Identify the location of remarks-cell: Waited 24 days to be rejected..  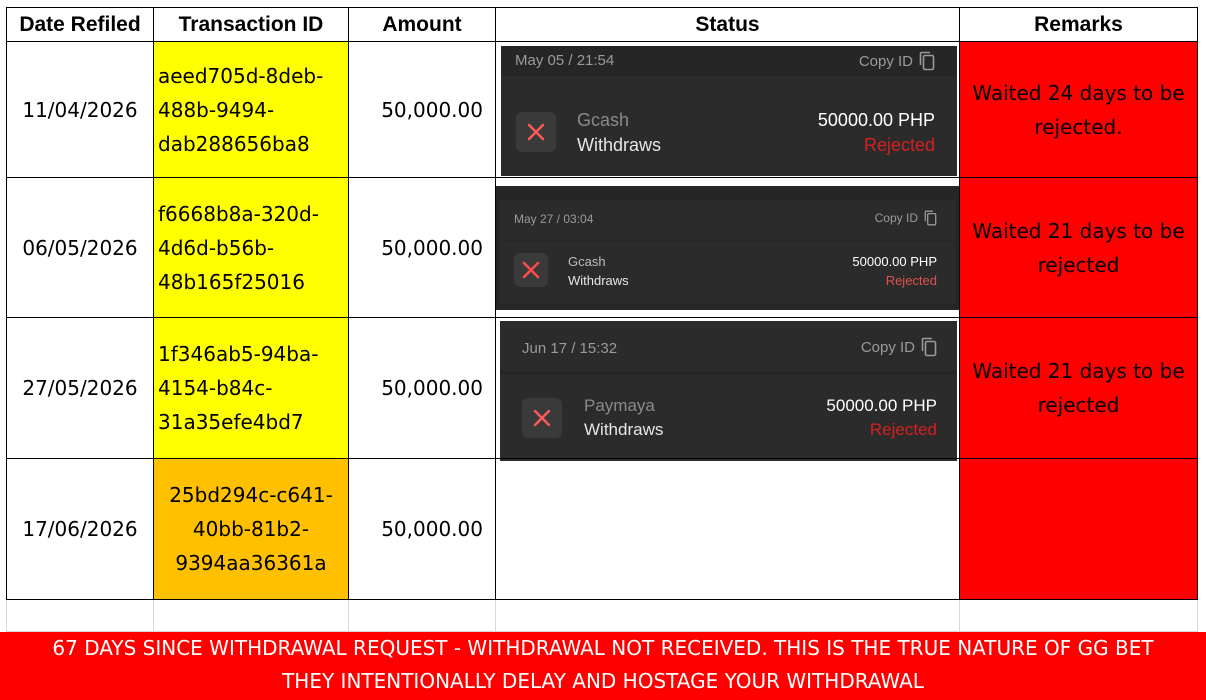
(1078, 109).